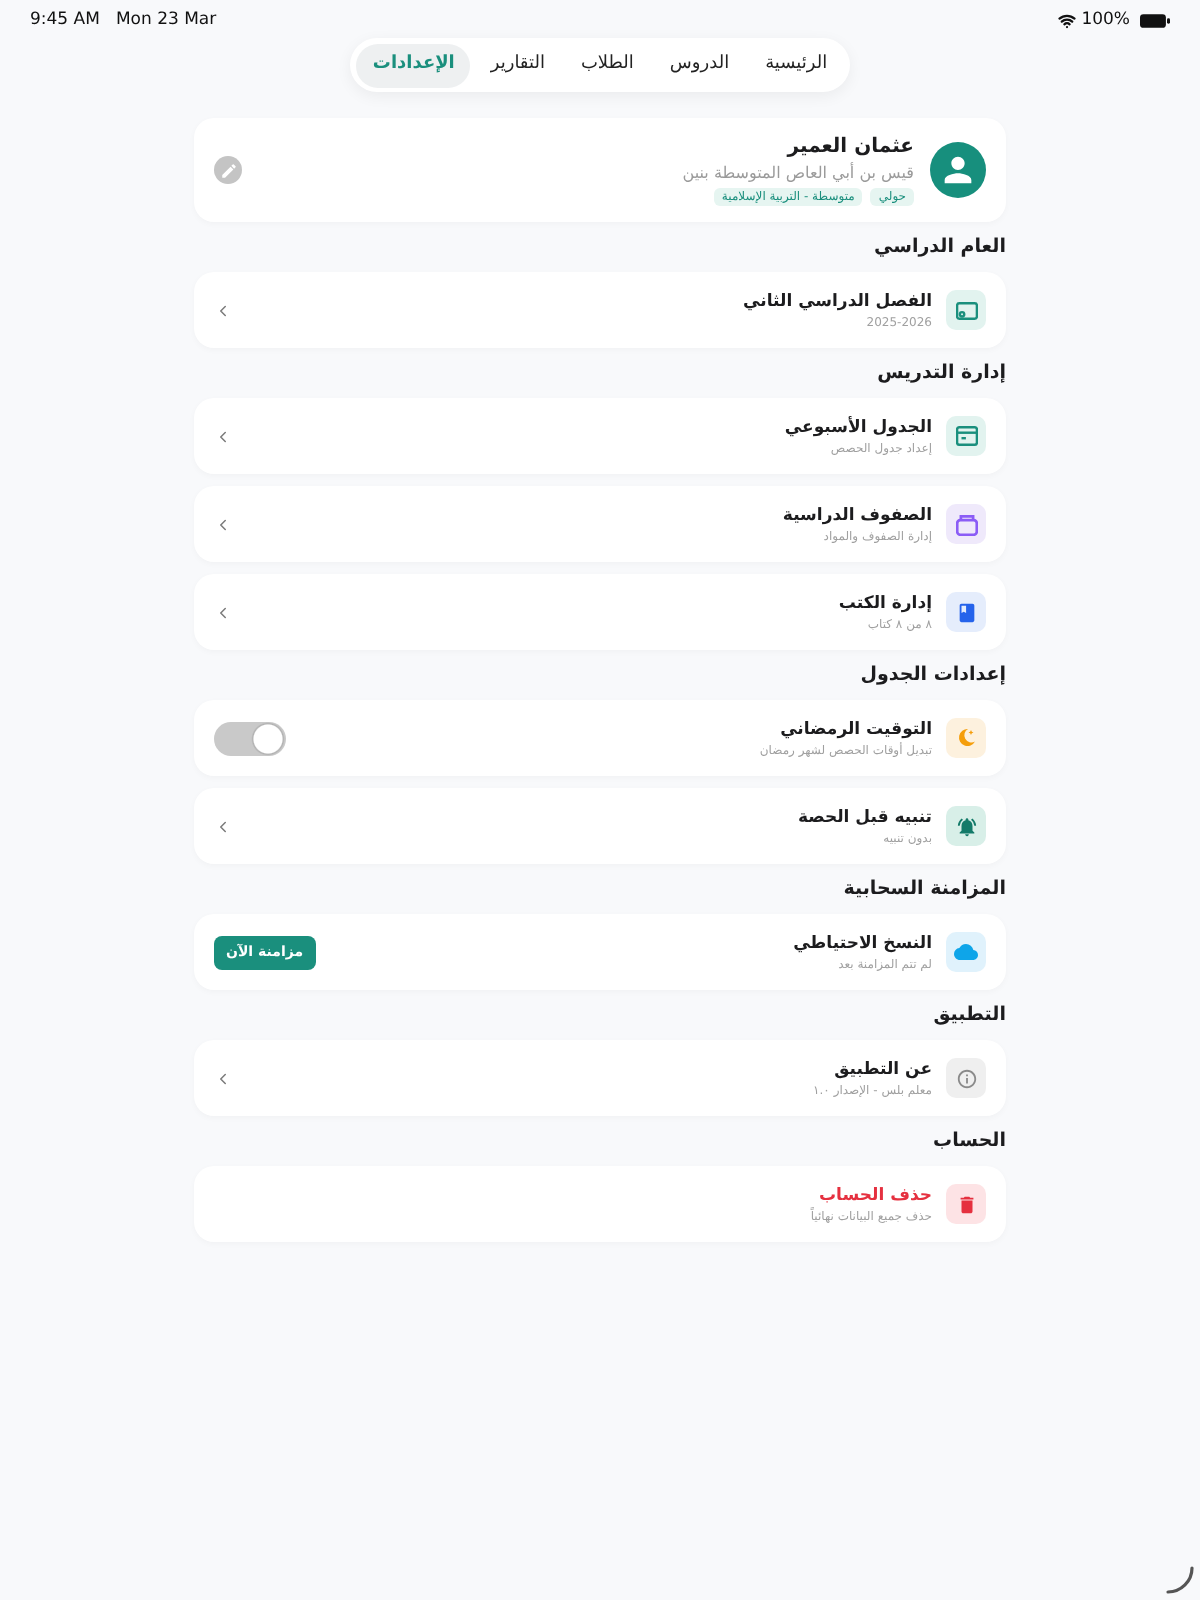  I want to click on nav-tab: الطلاب, so click(607, 65).